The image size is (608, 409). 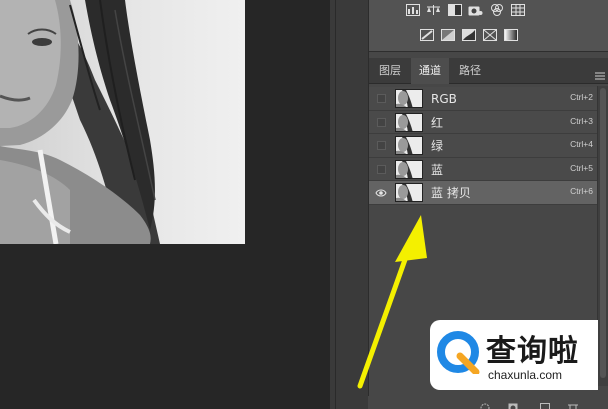 What do you see at coordinates (470, 71) in the screenshot?
I see `tab-paths: 路径` at bounding box center [470, 71].